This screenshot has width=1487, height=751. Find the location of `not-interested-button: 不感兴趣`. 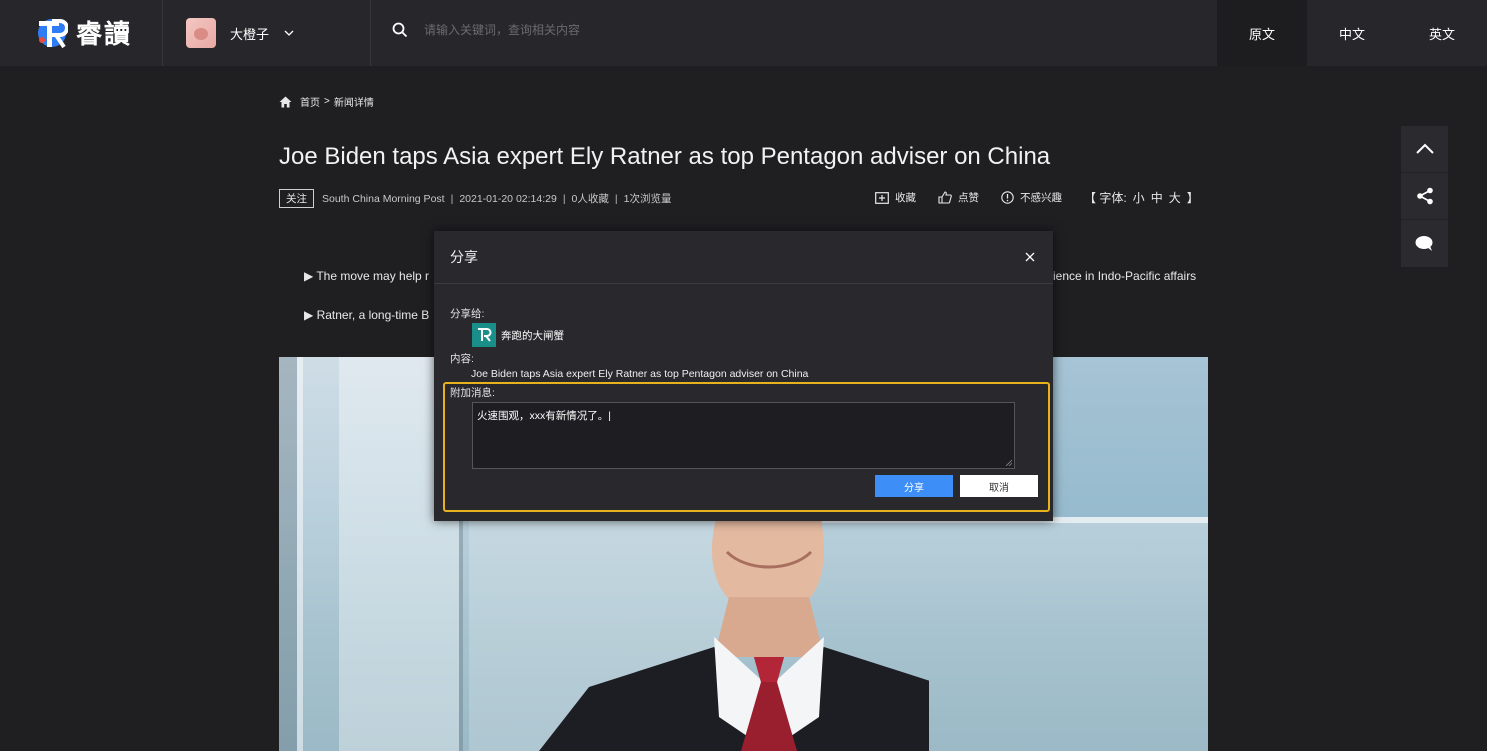

not-interested-button: 不感兴趣 is located at coordinates (1031, 197).